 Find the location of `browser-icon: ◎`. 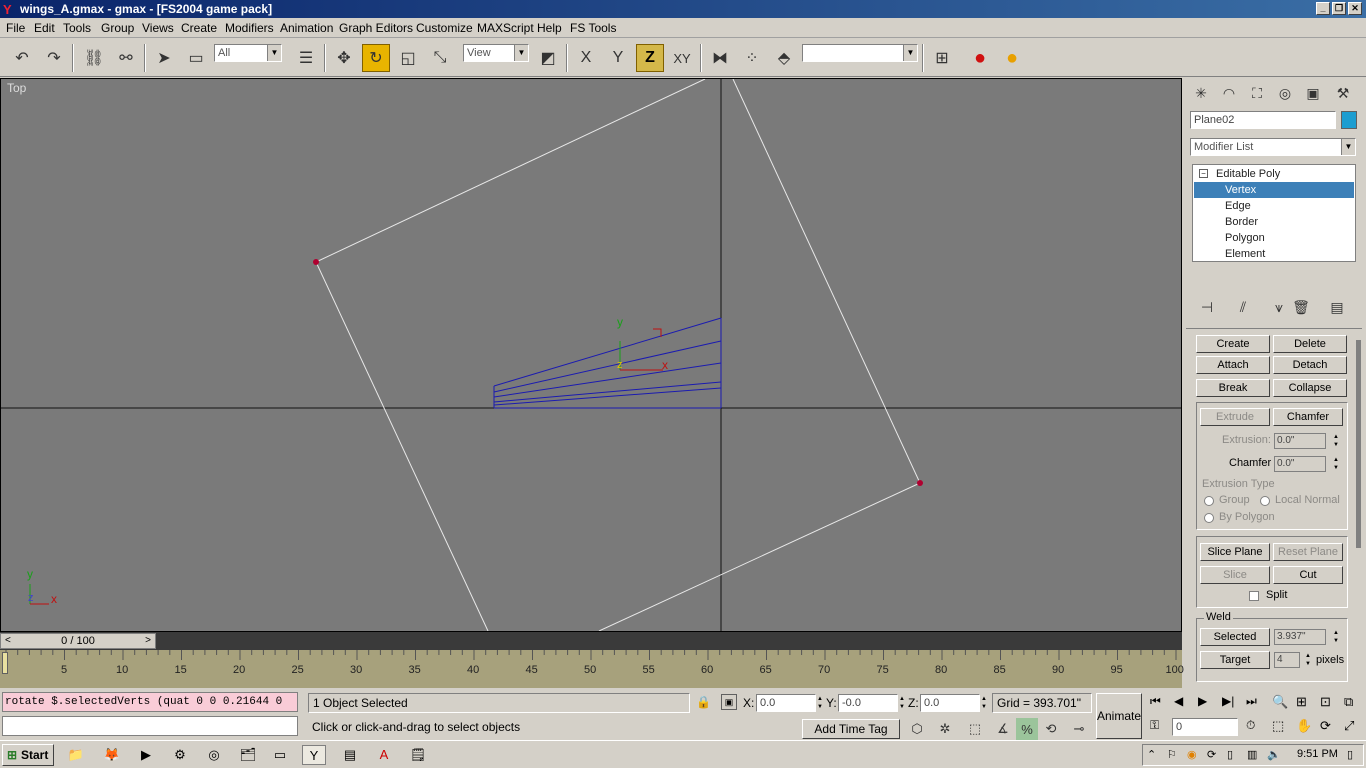

browser-icon: ◎ is located at coordinates (214, 755).